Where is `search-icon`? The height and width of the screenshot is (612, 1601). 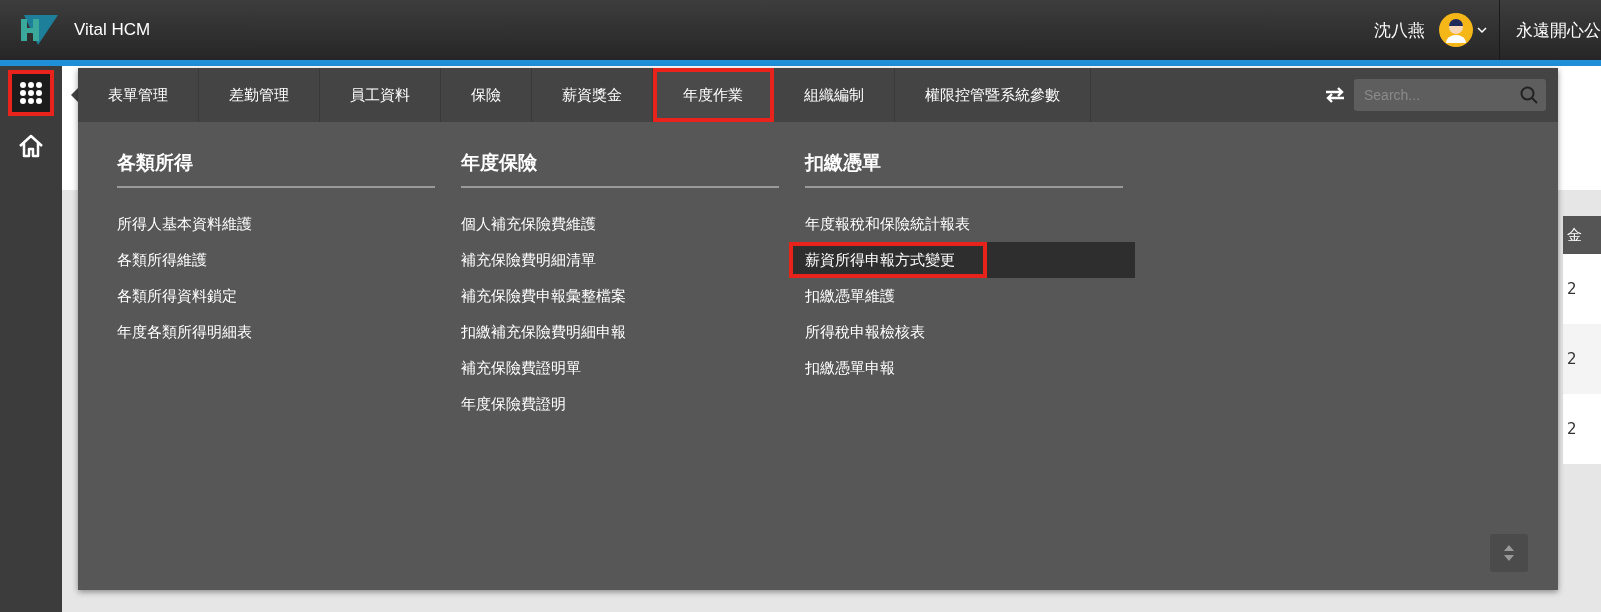 search-icon is located at coordinates (1529, 95).